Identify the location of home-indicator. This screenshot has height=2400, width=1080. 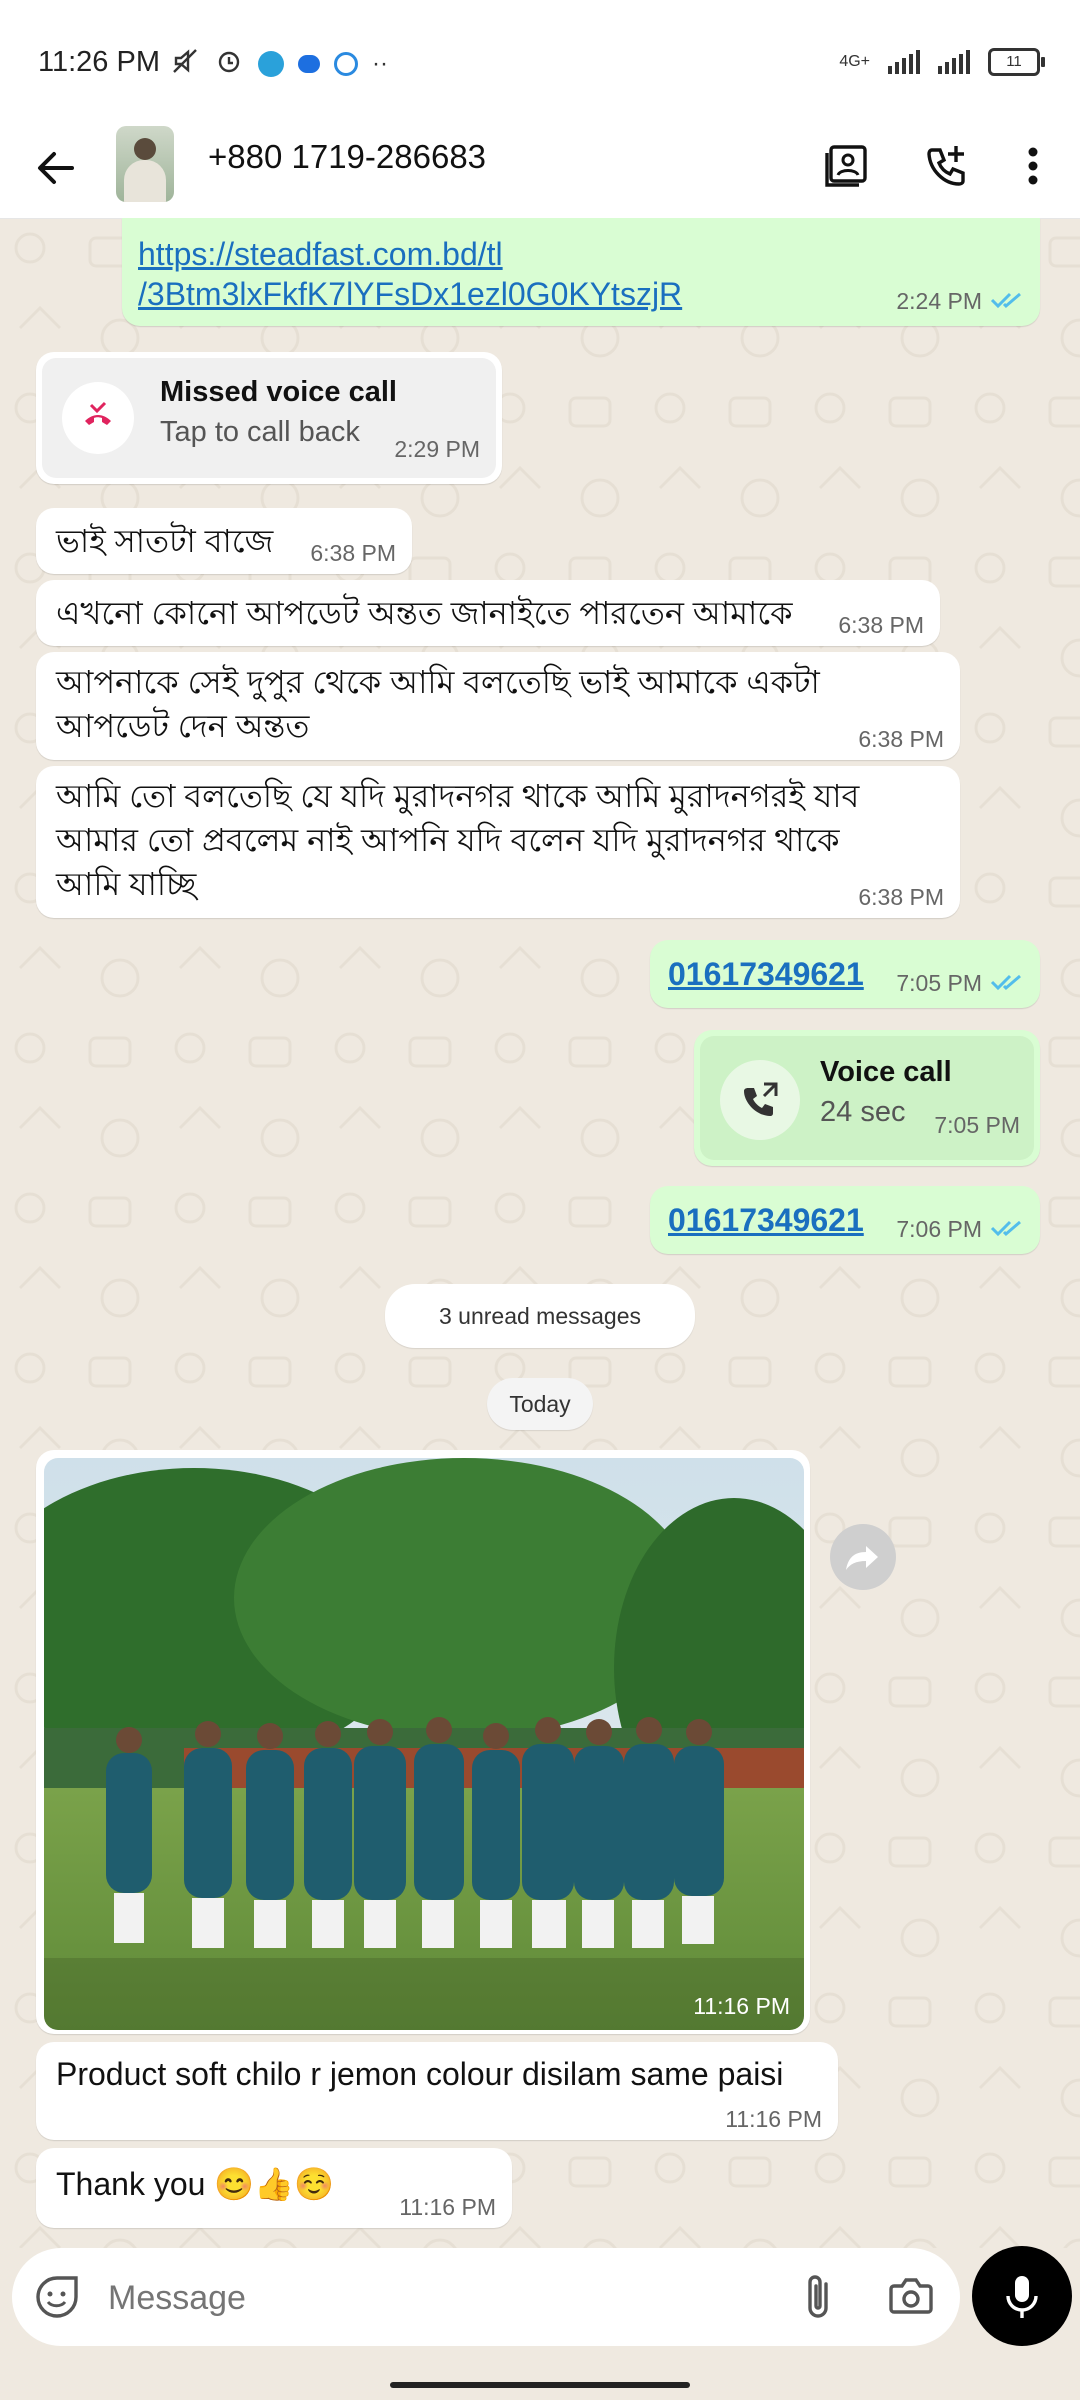
(540, 2385).